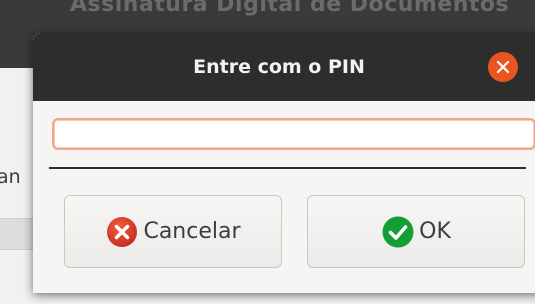  What do you see at coordinates (122, 231) in the screenshot?
I see `cancel-icon` at bounding box center [122, 231].